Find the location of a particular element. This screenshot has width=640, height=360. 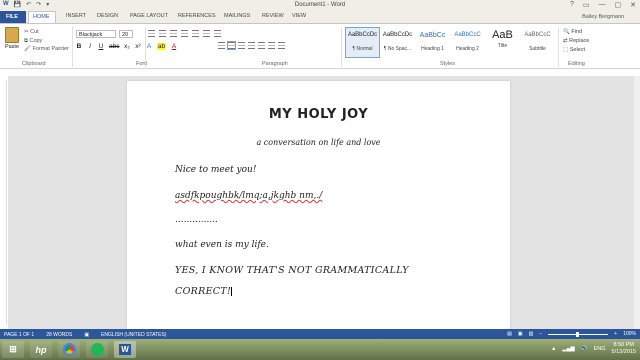

read-mode-icon: ▤ is located at coordinates (509, 334).